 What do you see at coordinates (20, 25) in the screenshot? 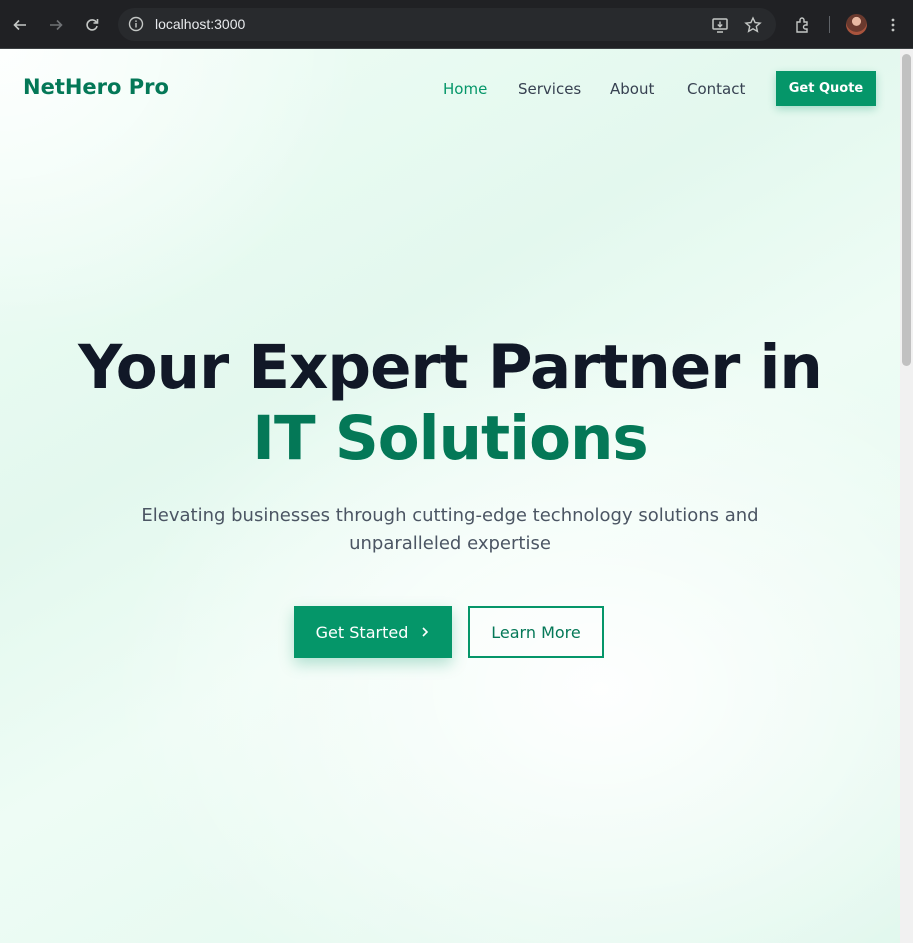
I see `back-icon` at bounding box center [20, 25].